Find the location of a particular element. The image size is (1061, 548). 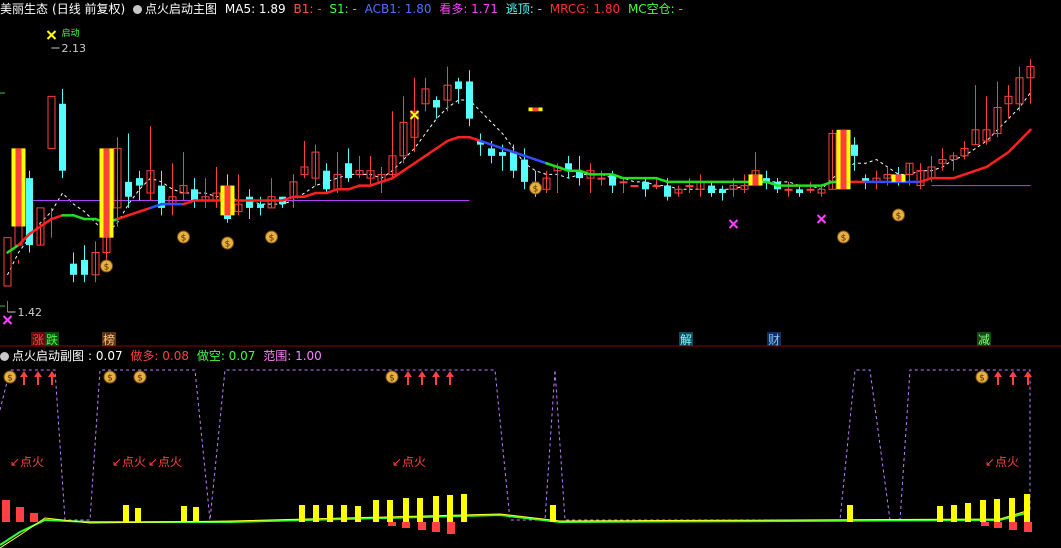

low-price-label: 1.42 is located at coordinates (30, 312).